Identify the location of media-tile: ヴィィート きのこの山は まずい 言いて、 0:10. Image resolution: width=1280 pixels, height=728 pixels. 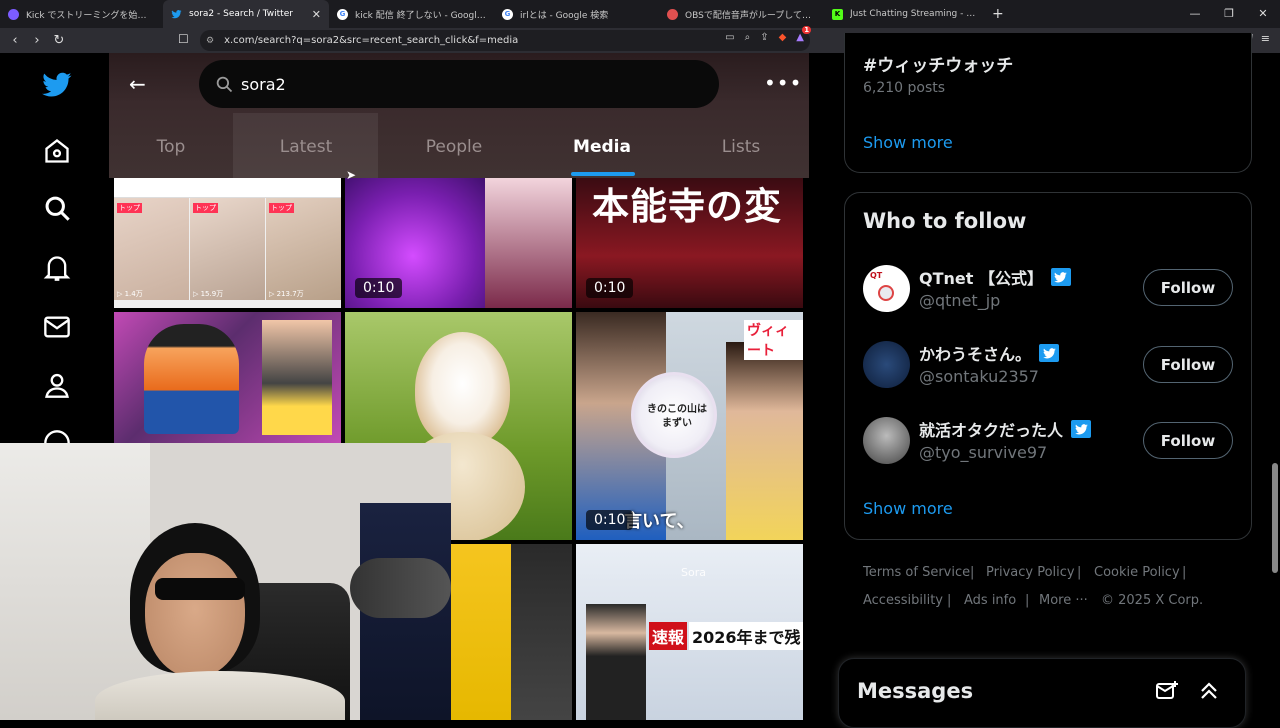
(689, 426).